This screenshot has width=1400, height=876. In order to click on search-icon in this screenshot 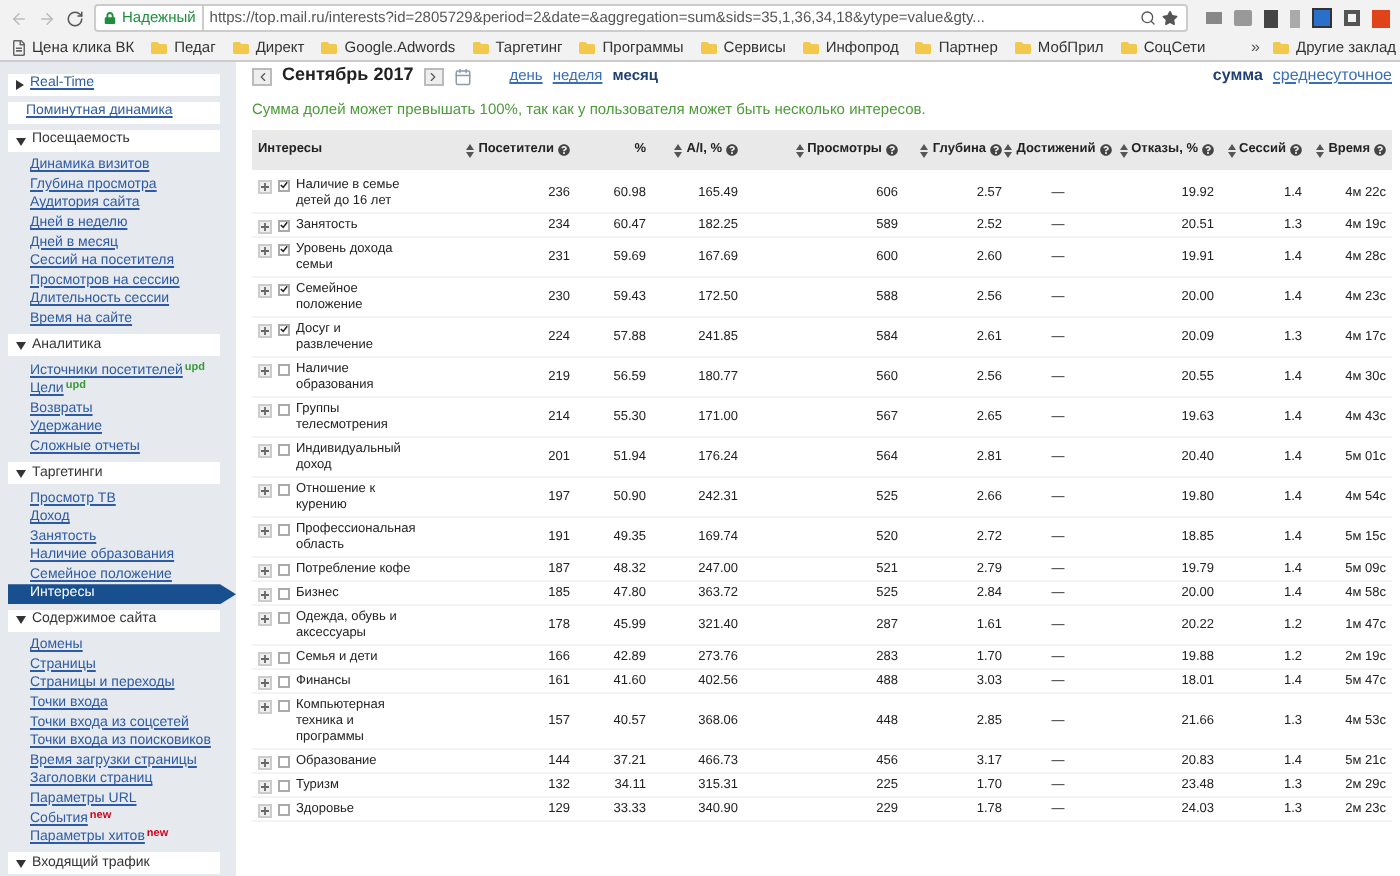, I will do `click(1148, 18)`.